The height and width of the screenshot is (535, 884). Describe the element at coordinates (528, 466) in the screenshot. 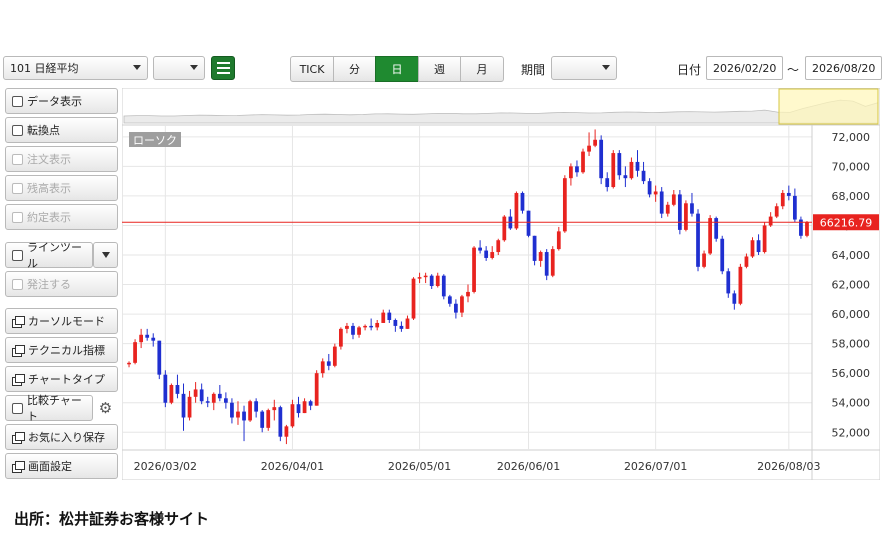

I see `x-tick-label: 2026/06/01` at that location.